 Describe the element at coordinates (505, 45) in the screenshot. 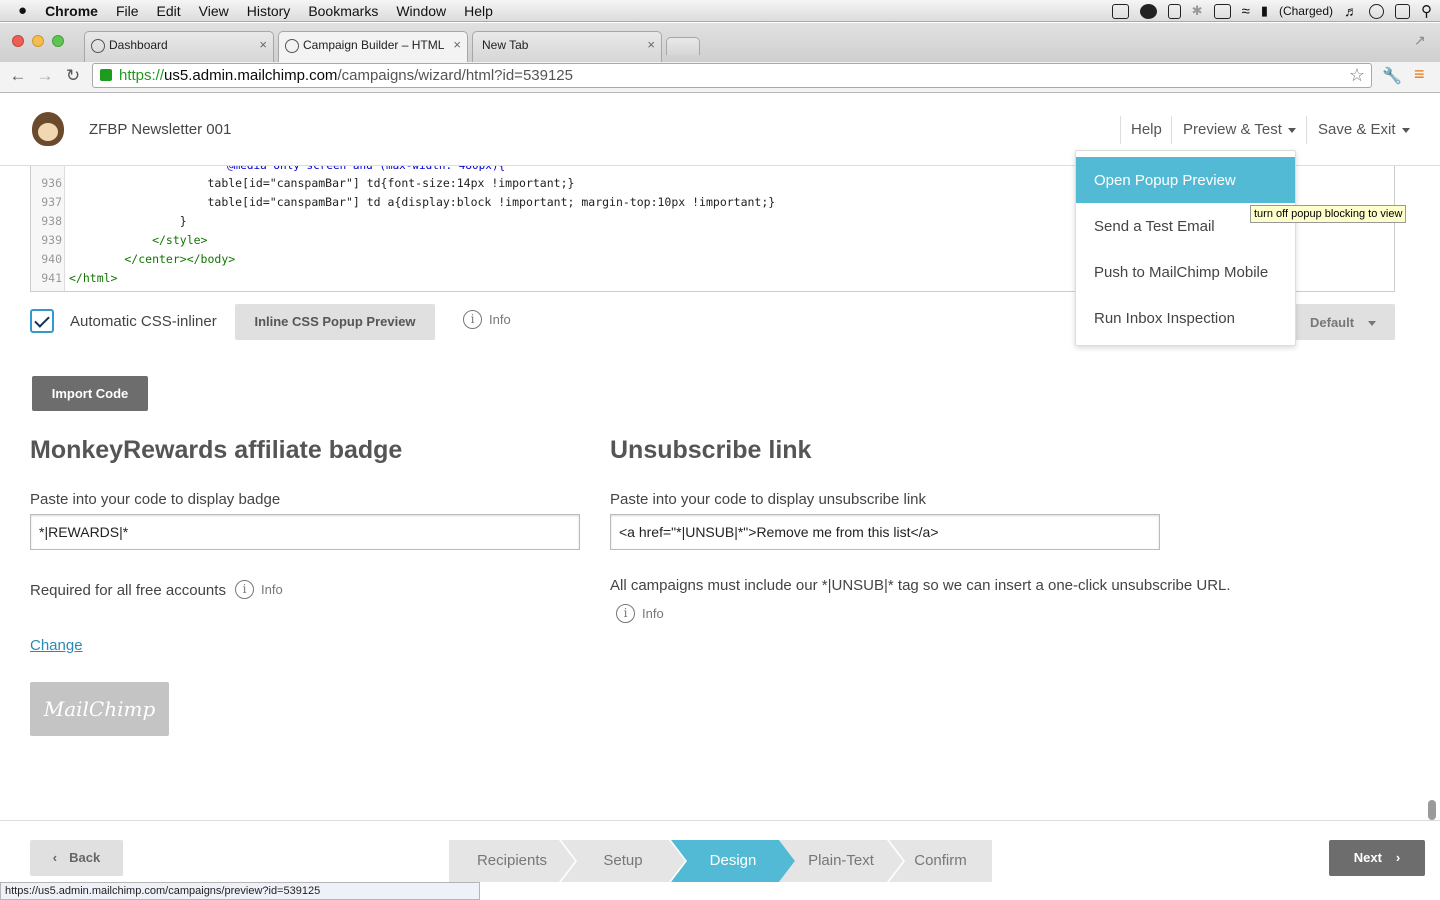

I see `tab-title: New Tab` at that location.